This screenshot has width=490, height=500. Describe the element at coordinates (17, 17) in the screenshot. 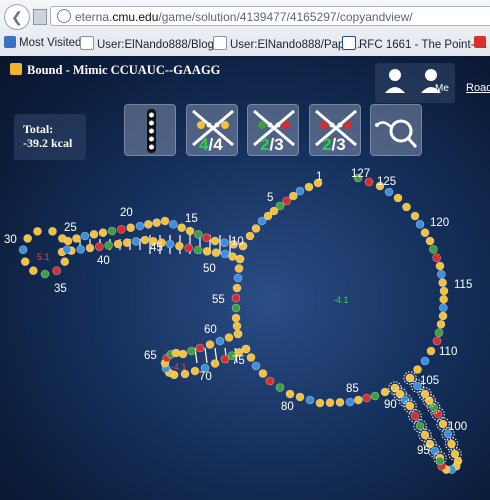

I see `back-button: ❮` at that location.